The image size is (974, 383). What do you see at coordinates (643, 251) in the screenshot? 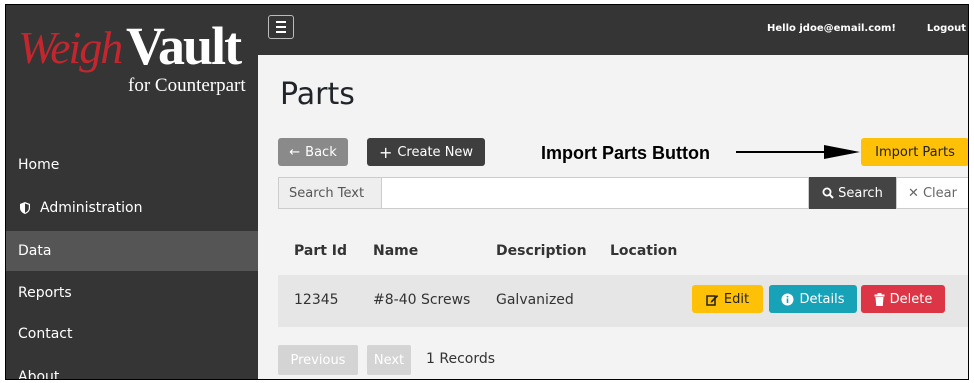
I see `column-header-location: Location` at bounding box center [643, 251].